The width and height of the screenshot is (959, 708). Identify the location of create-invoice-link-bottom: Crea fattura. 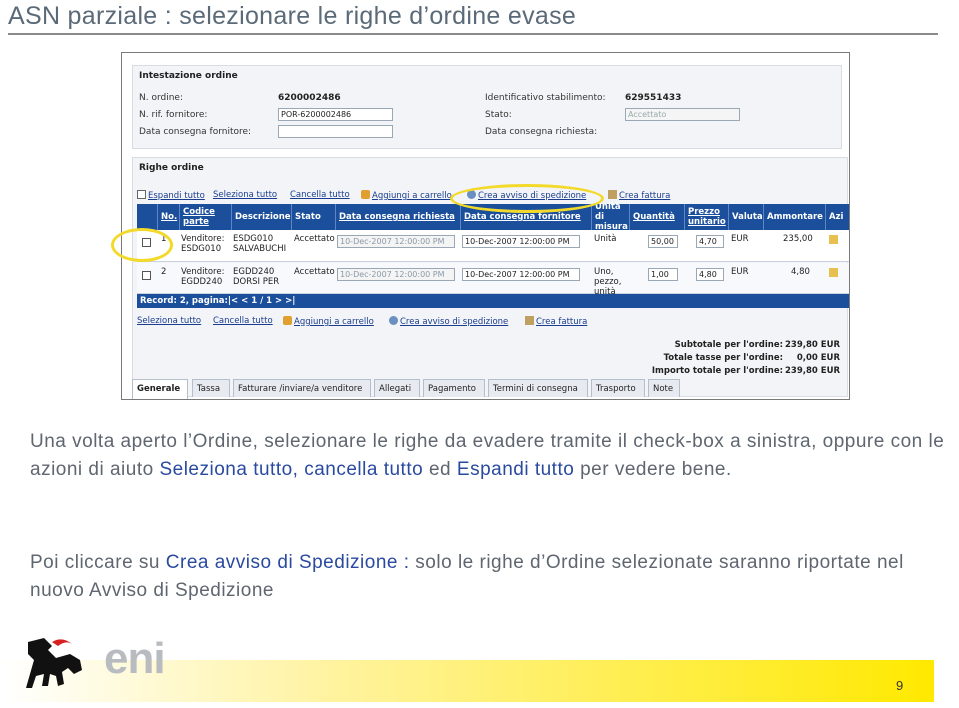
(556, 321).